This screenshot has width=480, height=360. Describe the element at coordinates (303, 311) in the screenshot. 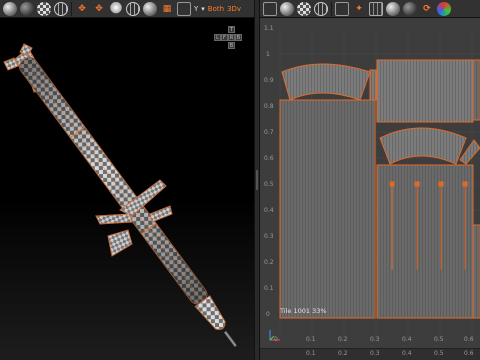

I see `tile-label: Tile 1001 33%` at that location.